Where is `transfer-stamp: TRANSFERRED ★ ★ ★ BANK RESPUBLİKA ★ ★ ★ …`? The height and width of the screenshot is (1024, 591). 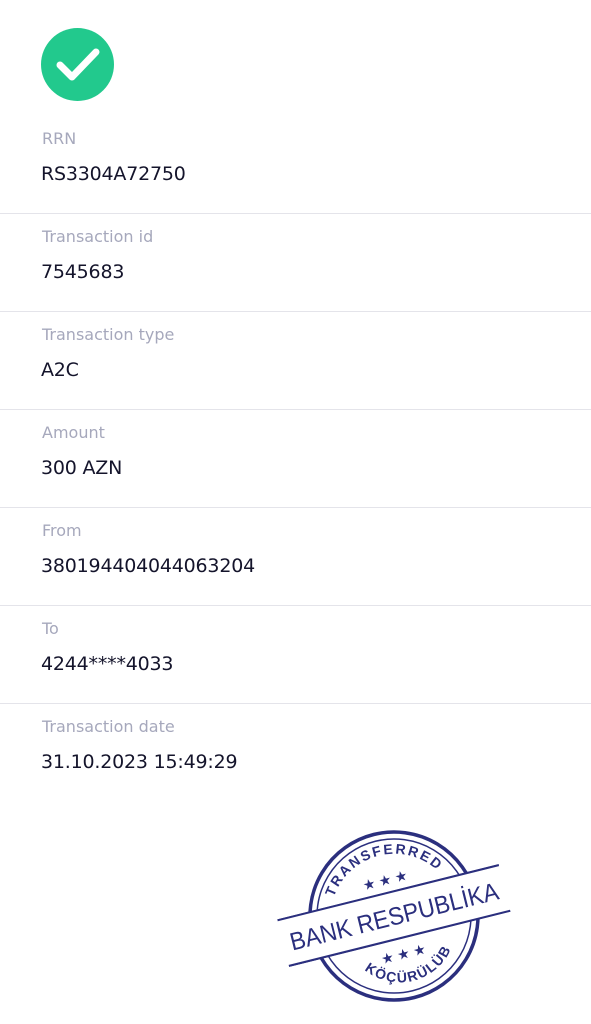 transfer-stamp: TRANSFERRED ★ ★ ★ BANK RESPUBLİKA ★ ★ ★ … is located at coordinates (395, 915).